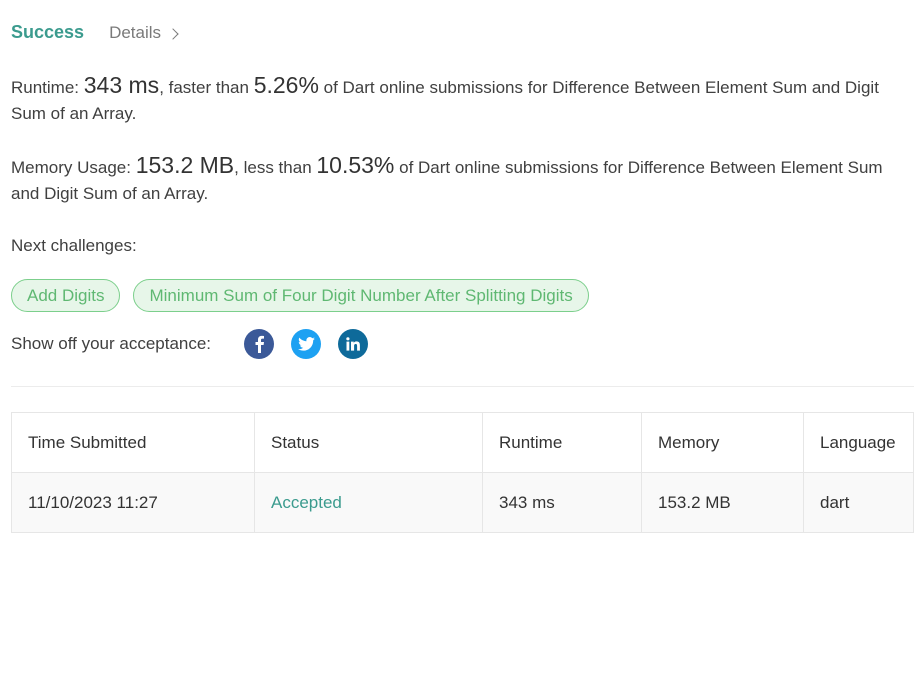 The width and height of the screenshot is (915, 678). I want to click on column-header-language: Language, so click(858, 442).